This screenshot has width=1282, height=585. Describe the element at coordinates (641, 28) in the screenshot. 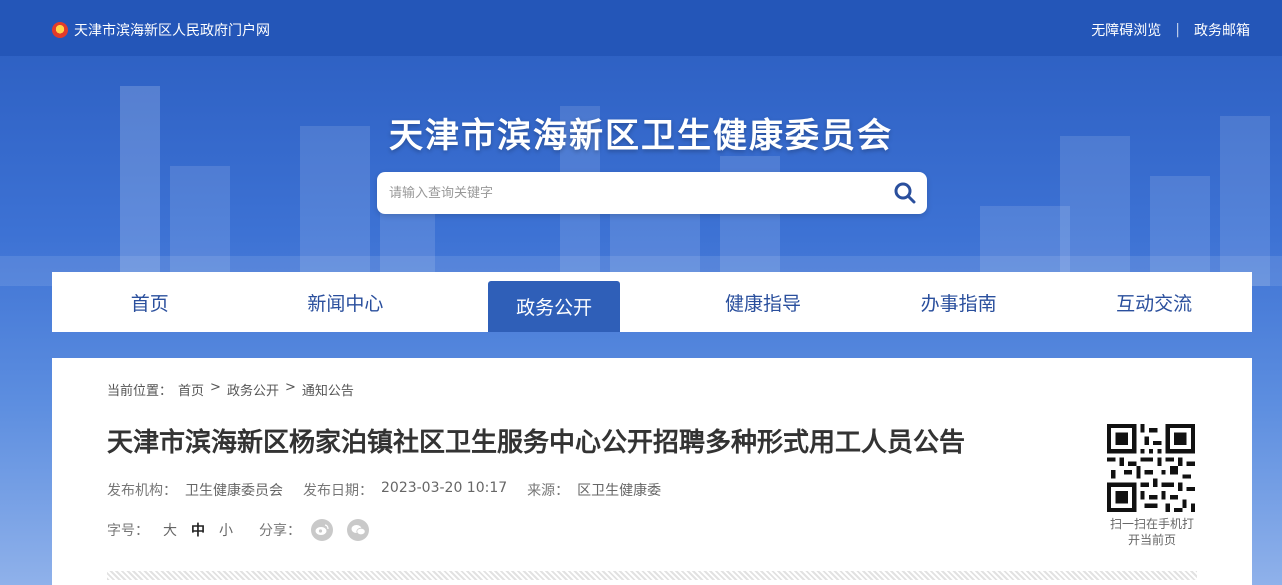

I see `top-bar: 天津市滨海新区人民政府门户网 无障碍浏览 | 政务邮箱` at that location.